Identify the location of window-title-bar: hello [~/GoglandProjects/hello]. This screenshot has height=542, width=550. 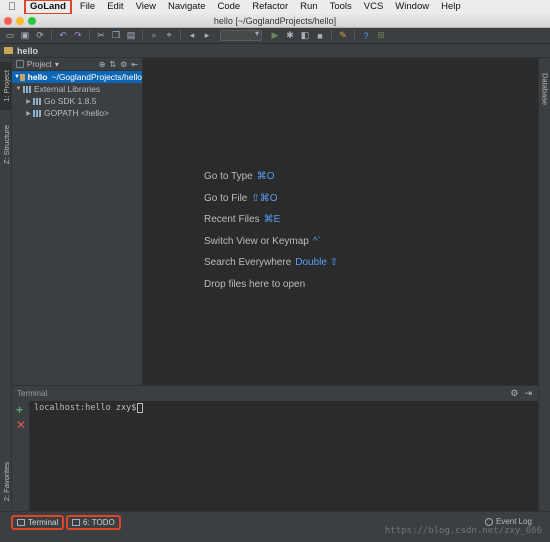
(275, 21).